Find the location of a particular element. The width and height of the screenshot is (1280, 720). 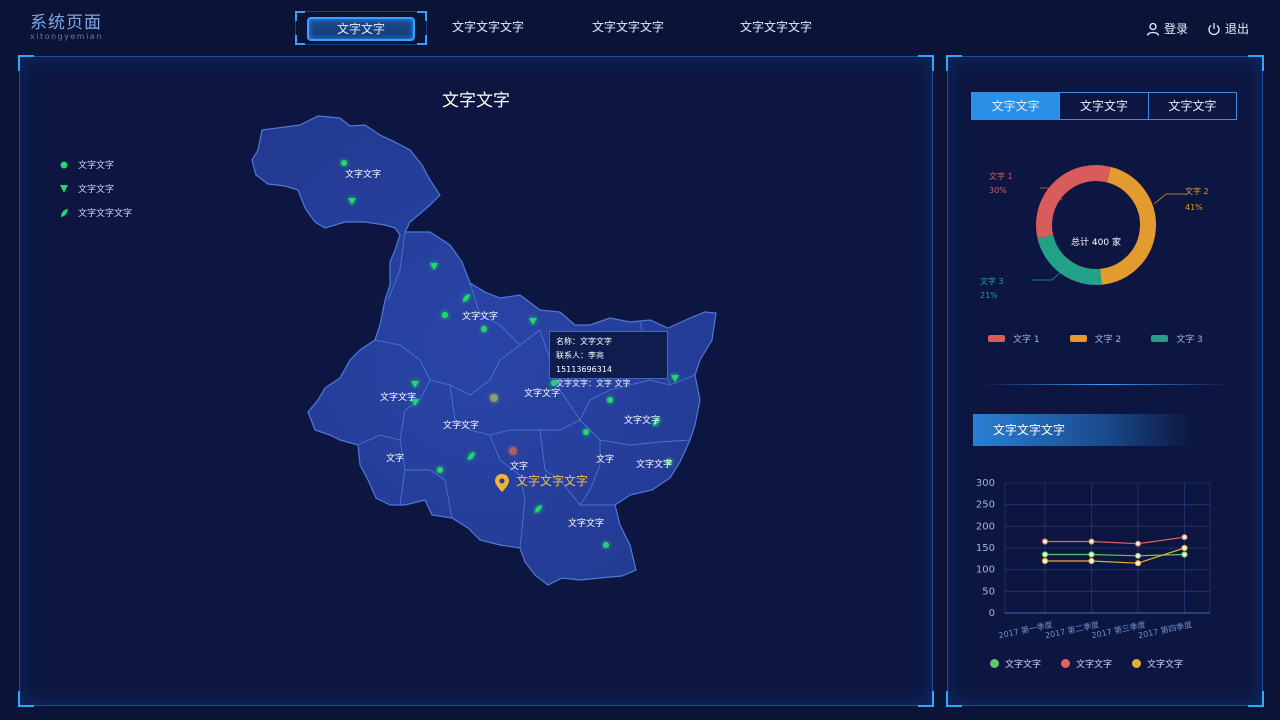

line-legend-item-3: 文字文字 is located at coordinates (1157, 663).